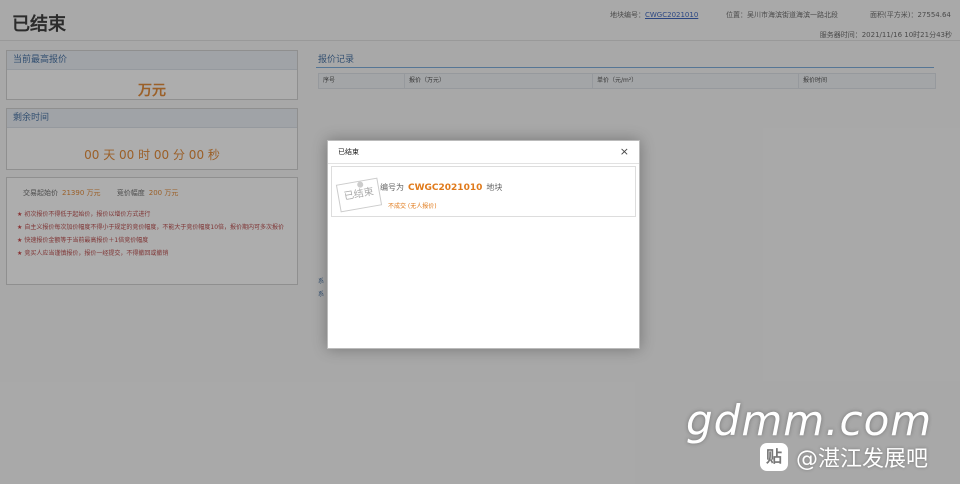  I want to click on result-headline: 编号为 CWGC2021010 地块, so click(441, 188).